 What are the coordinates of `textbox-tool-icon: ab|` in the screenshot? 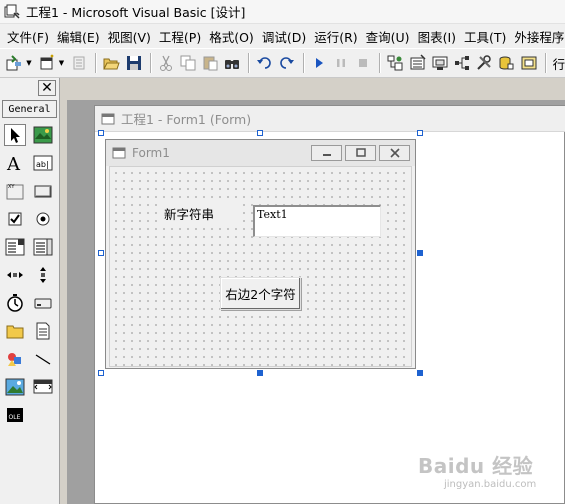 It's located at (43, 163).